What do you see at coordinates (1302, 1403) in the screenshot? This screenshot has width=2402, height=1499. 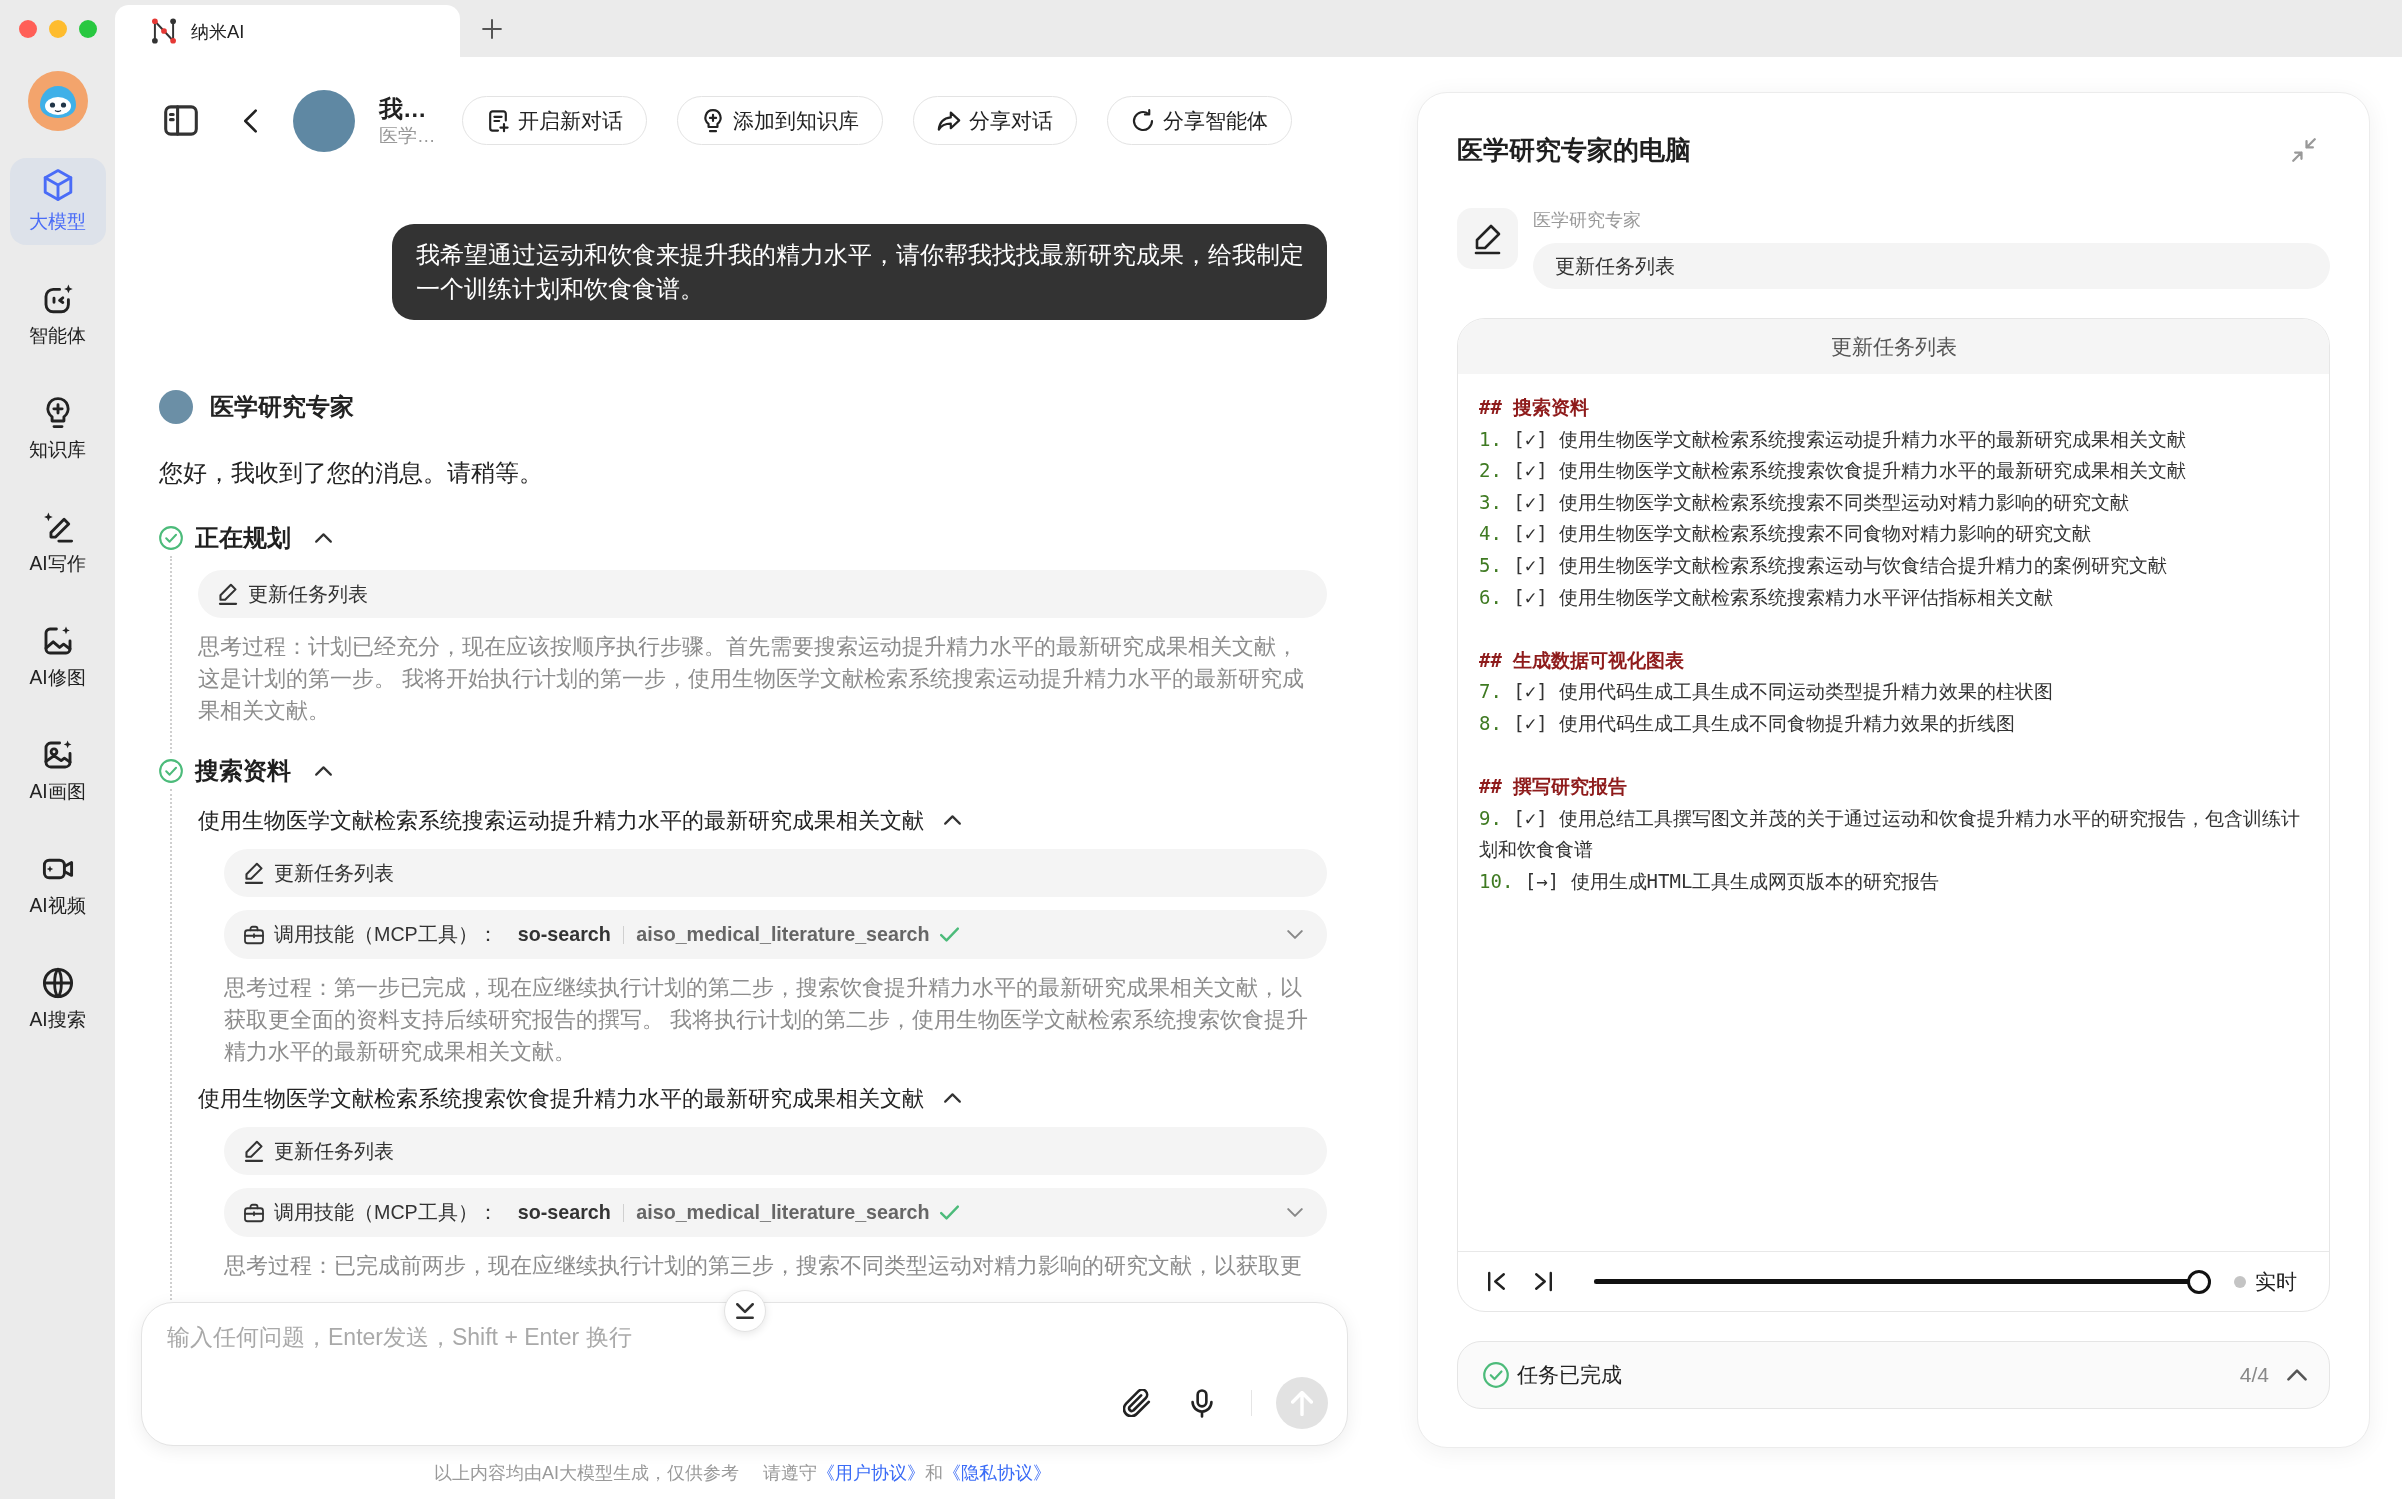 I see `arrow-up-icon` at bounding box center [1302, 1403].